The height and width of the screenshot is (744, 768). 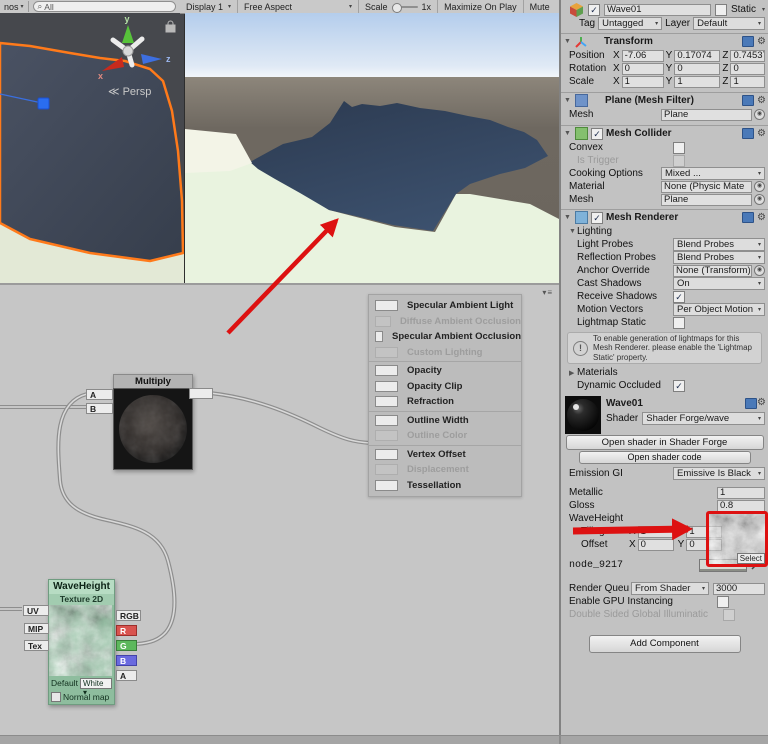 What do you see at coordinates (703, 418) in the screenshot?
I see `shader-dropdown: Shader Forge/wave ▾` at bounding box center [703, 418].